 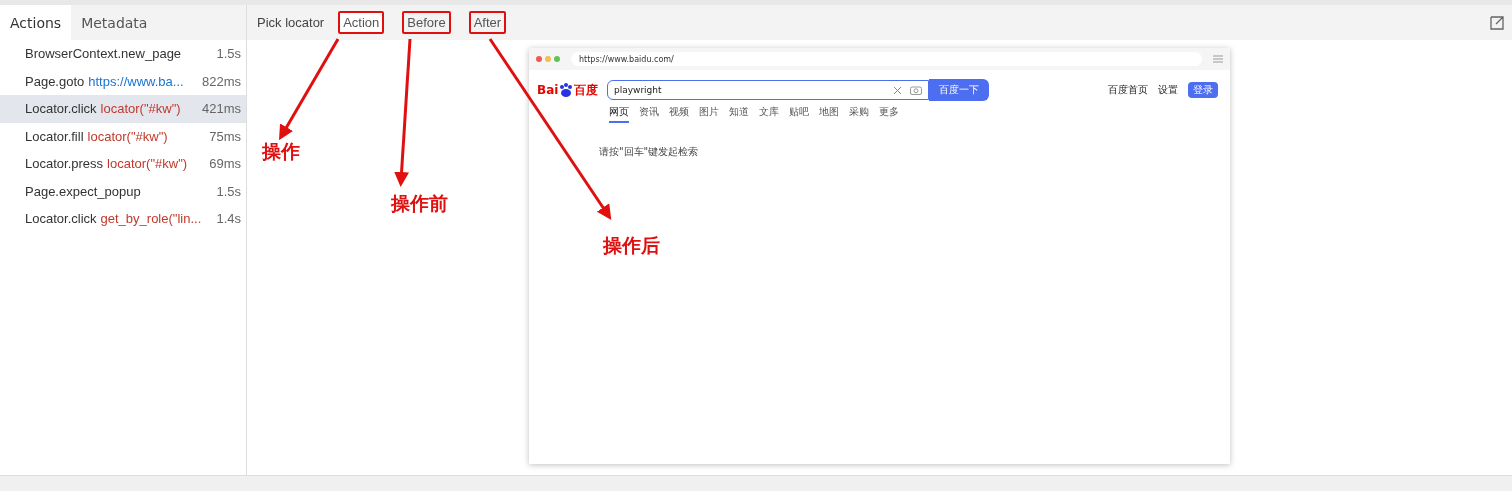 What do you see at coordinates (83, 191) in the screenshot?
I see `action-method: Page.expect_popup` at bounding box center [83, 191].